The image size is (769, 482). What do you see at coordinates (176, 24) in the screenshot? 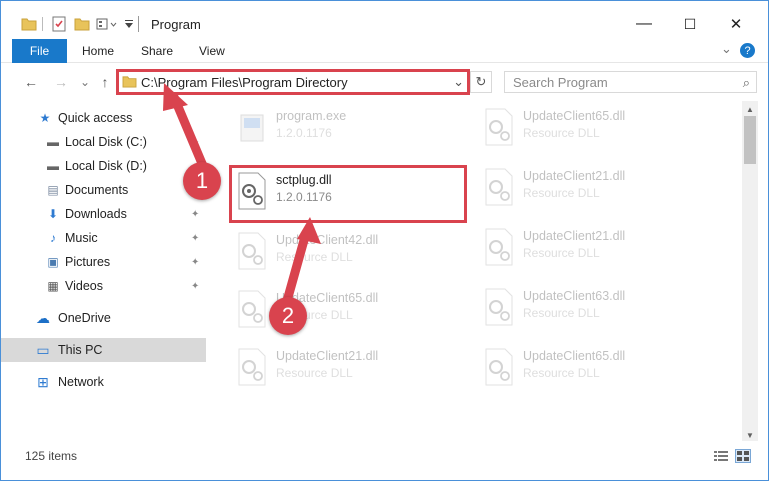
I see `window-title: Program` at bounding box center [176, 24].